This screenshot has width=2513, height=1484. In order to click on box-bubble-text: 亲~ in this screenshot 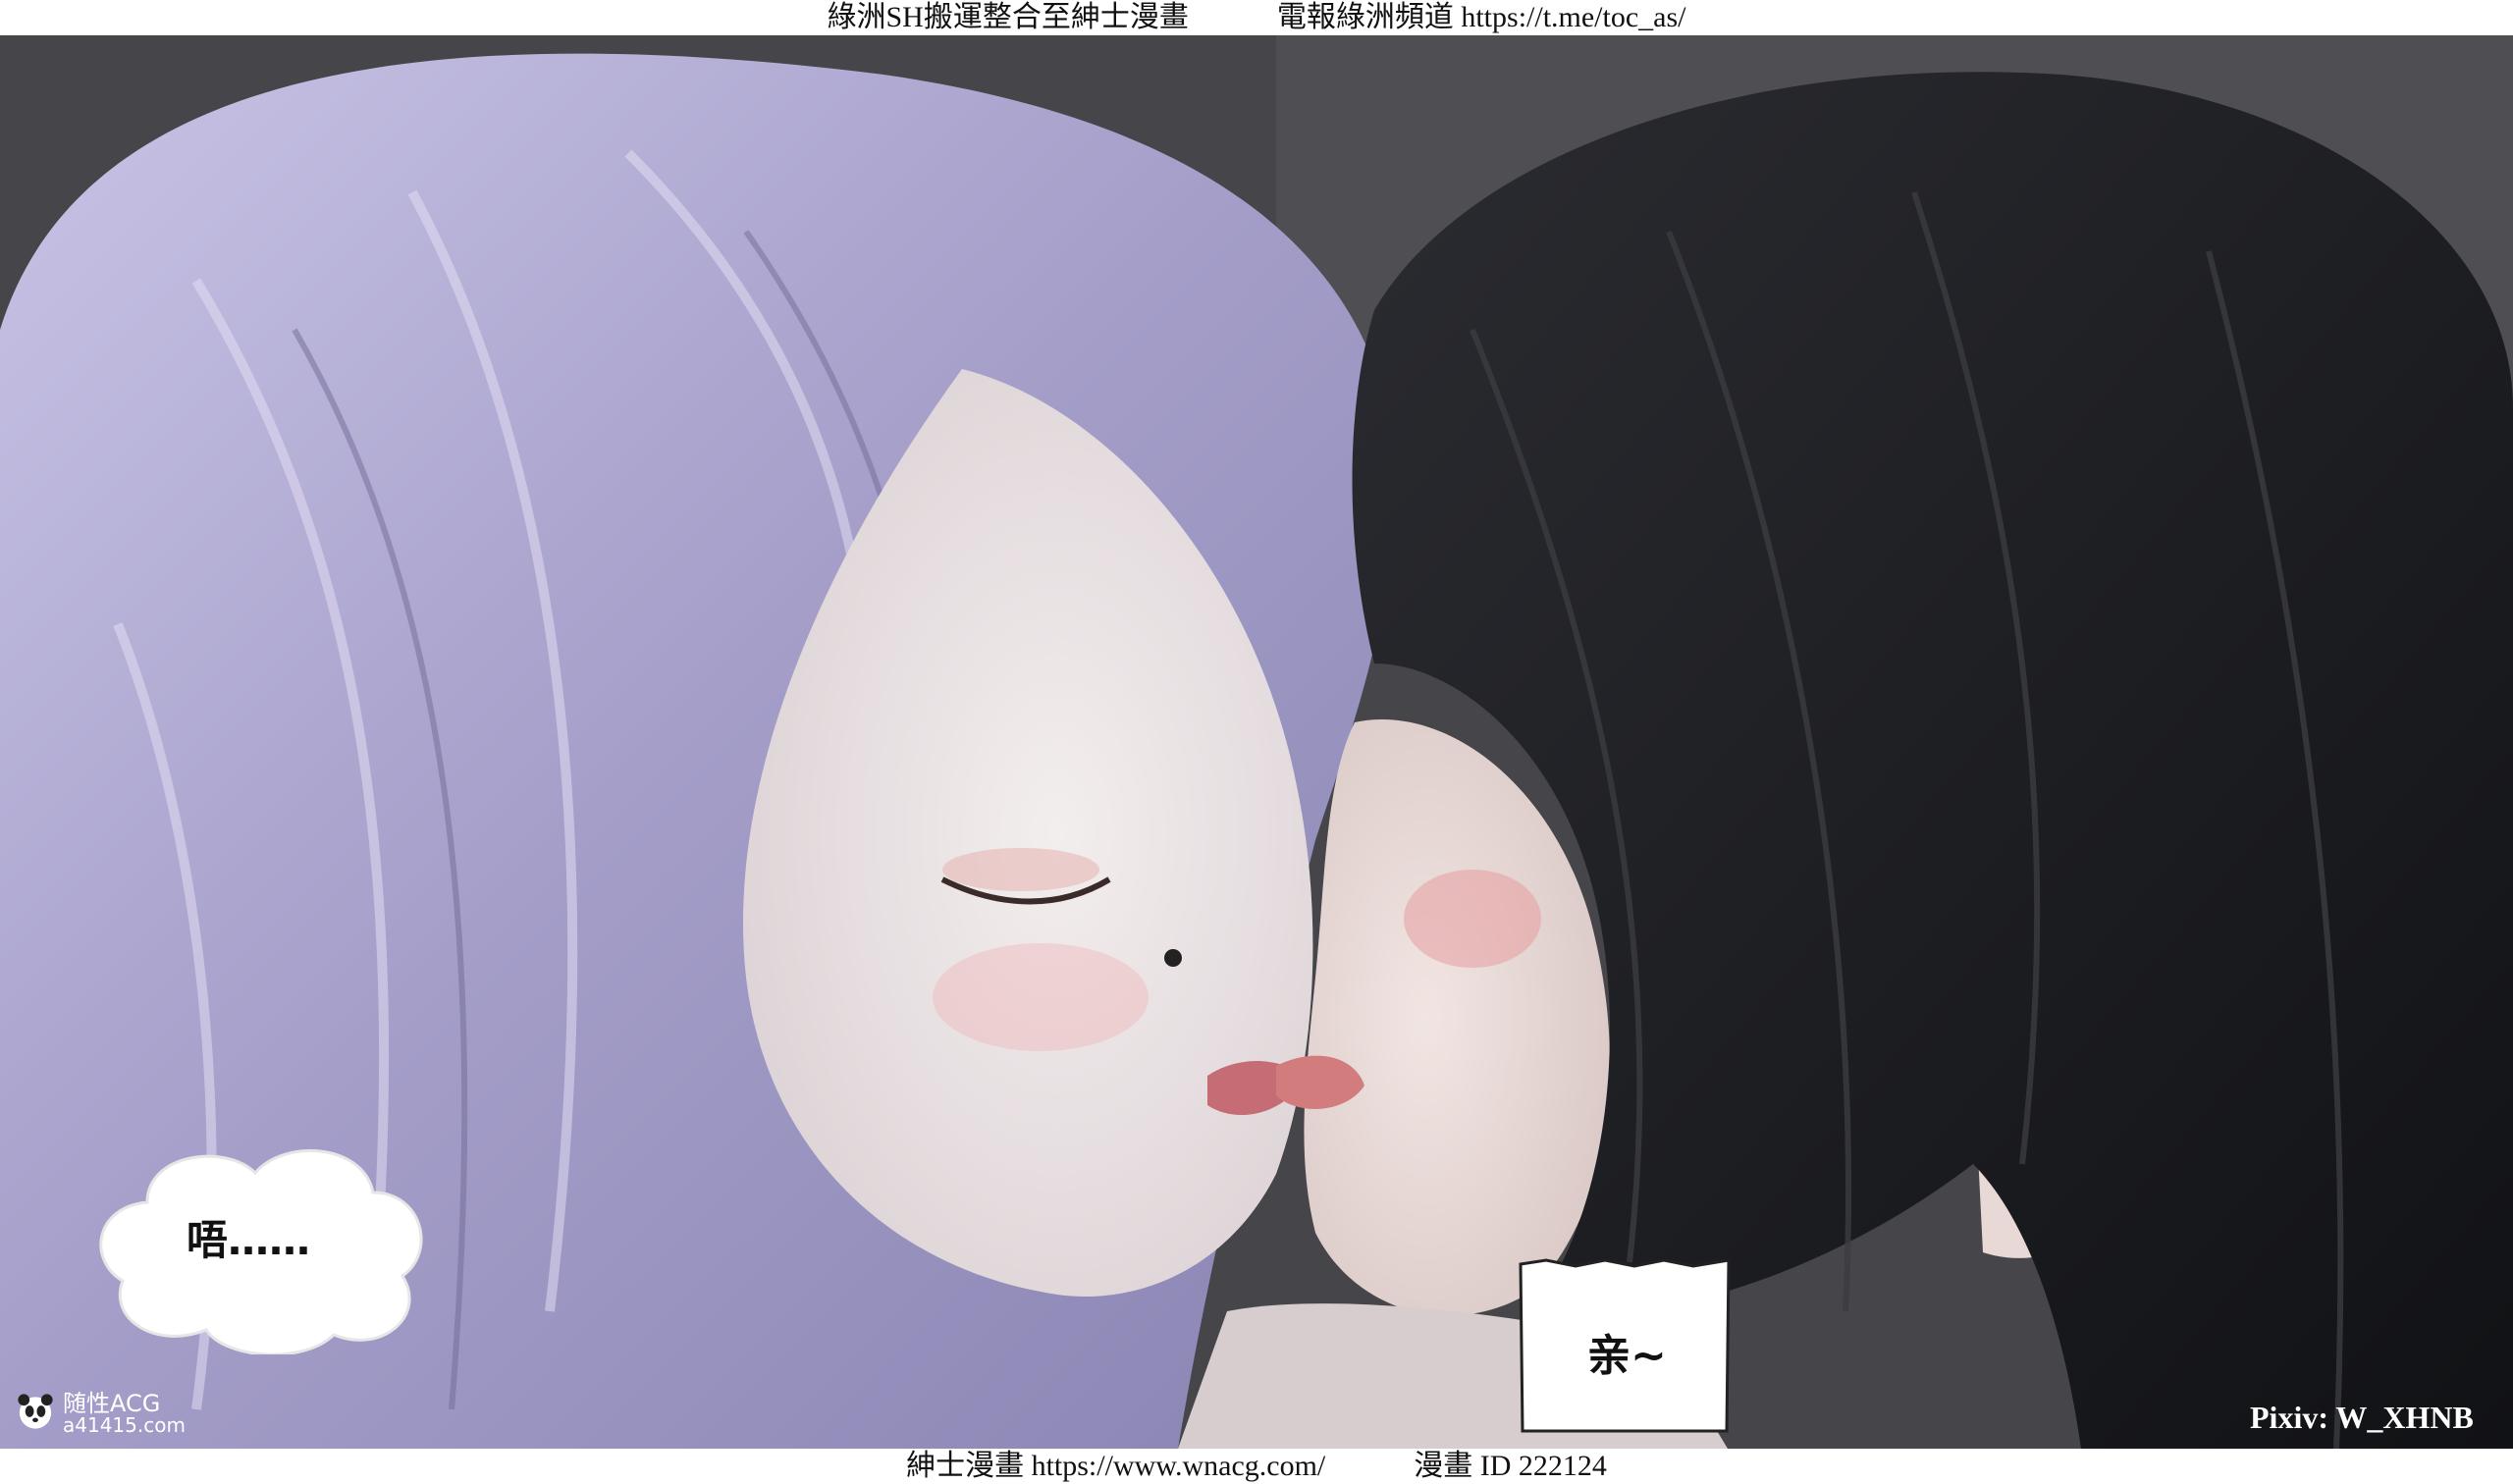, I will do `click(1627, 1356)`.